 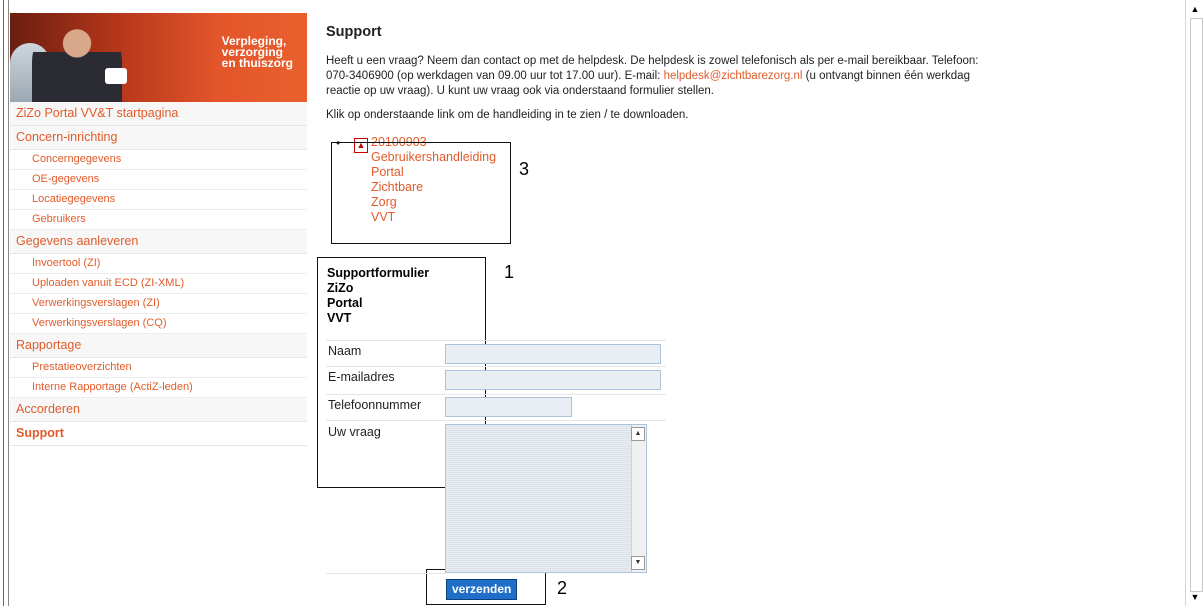 What do you see at coordinates (345, 351) in the screenshot?
I see `name-label: Naam` at bounding box center [345, 351].